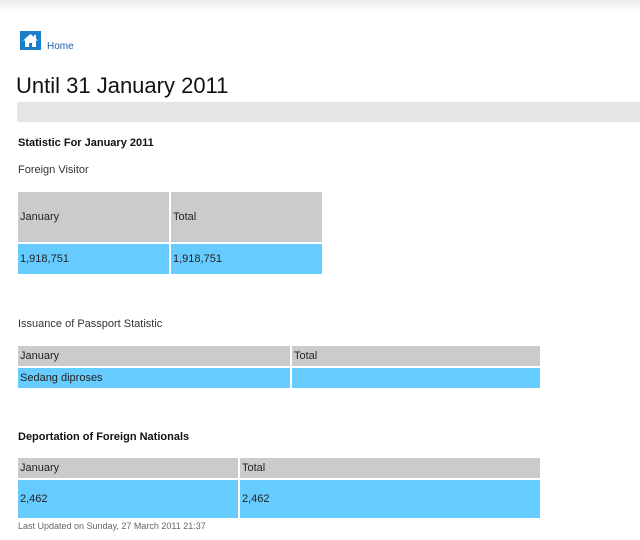 The height and width of the screenshot is (540, 640). I want to click on home-link: Home, so click(60, 46).